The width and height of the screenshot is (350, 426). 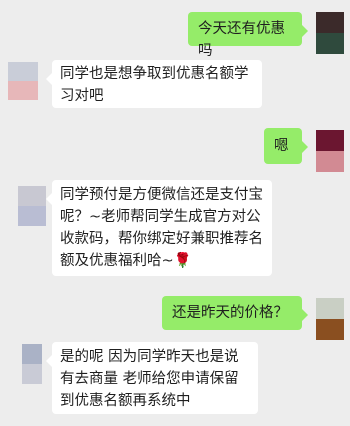 I want to click on rose-emoji: 🌹, so click(x=182, y=261).